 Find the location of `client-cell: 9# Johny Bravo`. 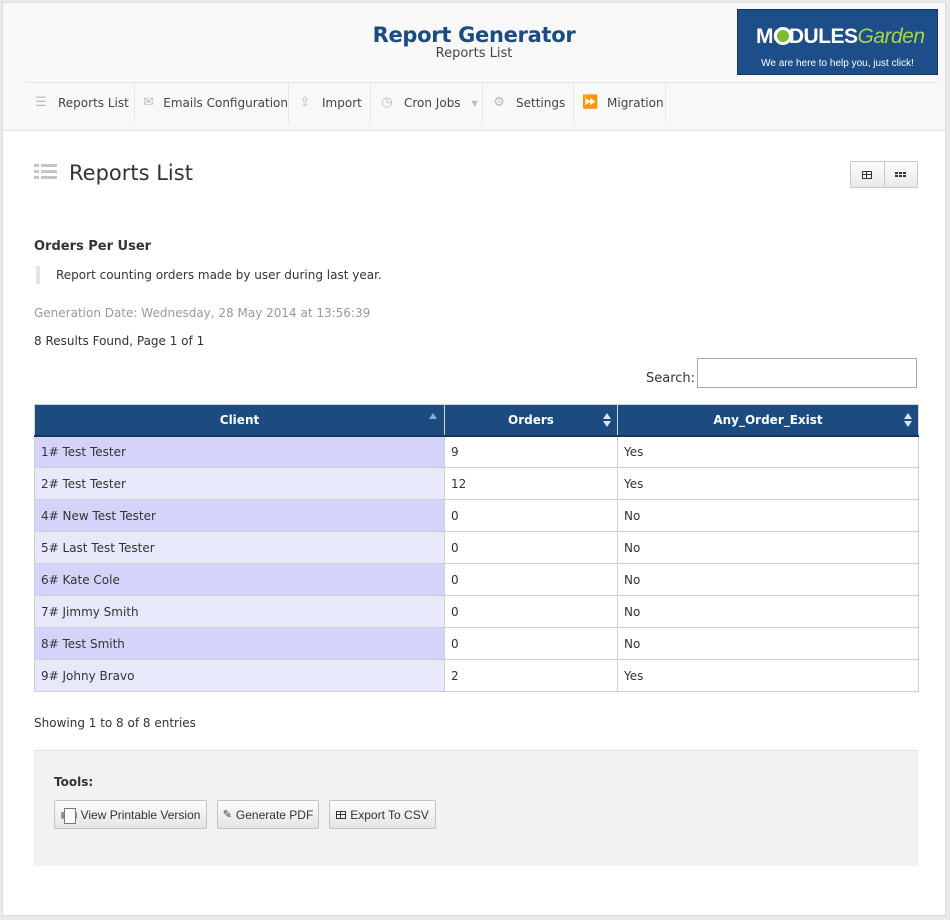

client-cell: 9# Johny Bravo is located at coordinates (239, 675).